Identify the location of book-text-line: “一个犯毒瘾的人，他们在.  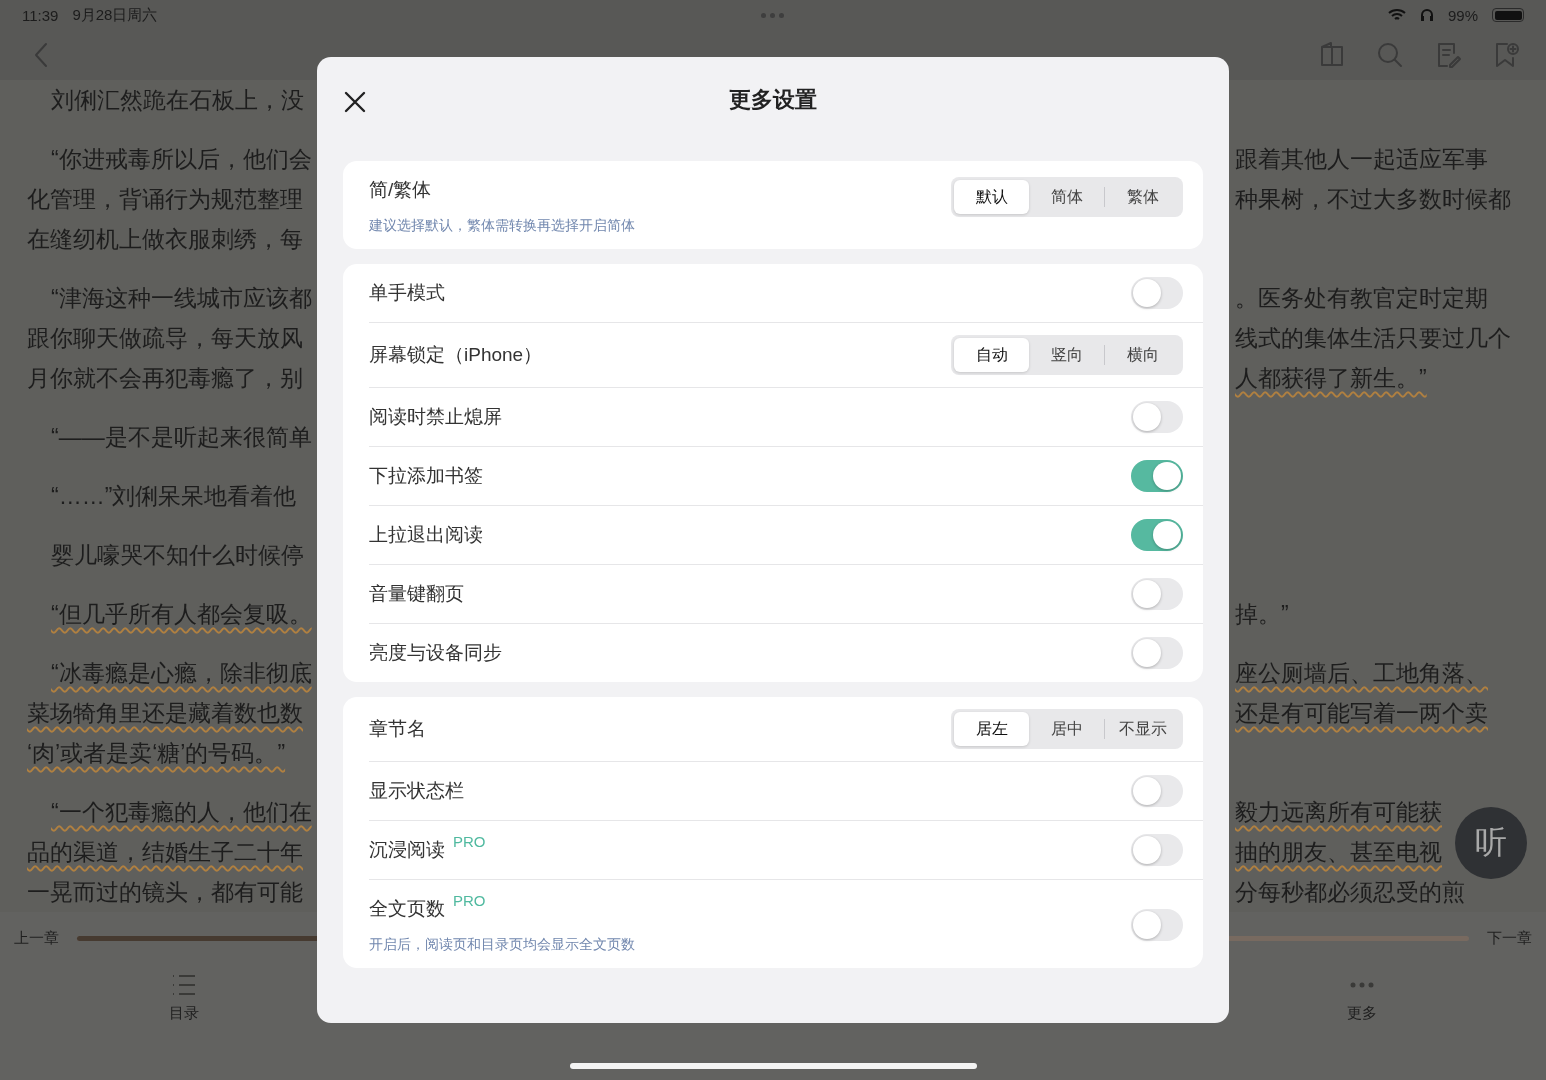
(181, 812).